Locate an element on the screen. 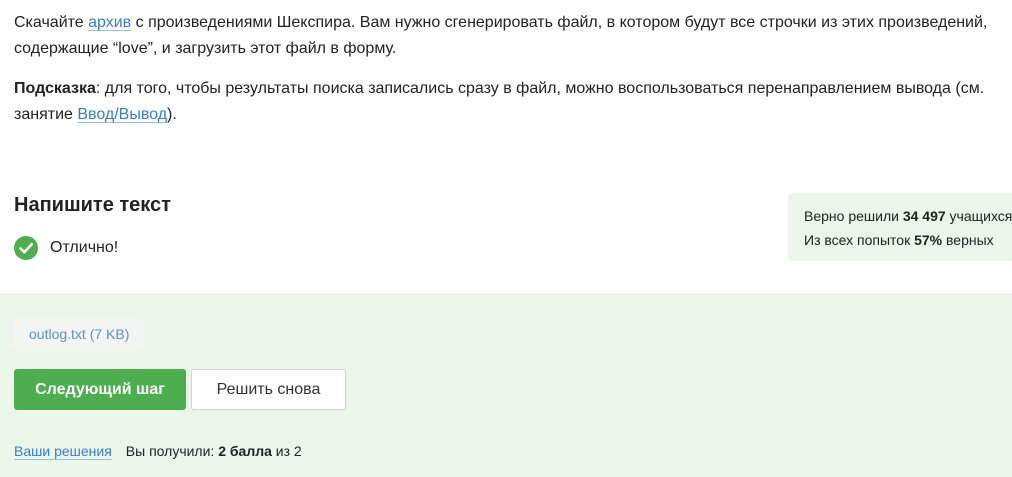  stats-solved: Верно решили 34 497 учащихся is located at coordinates (908, 216).